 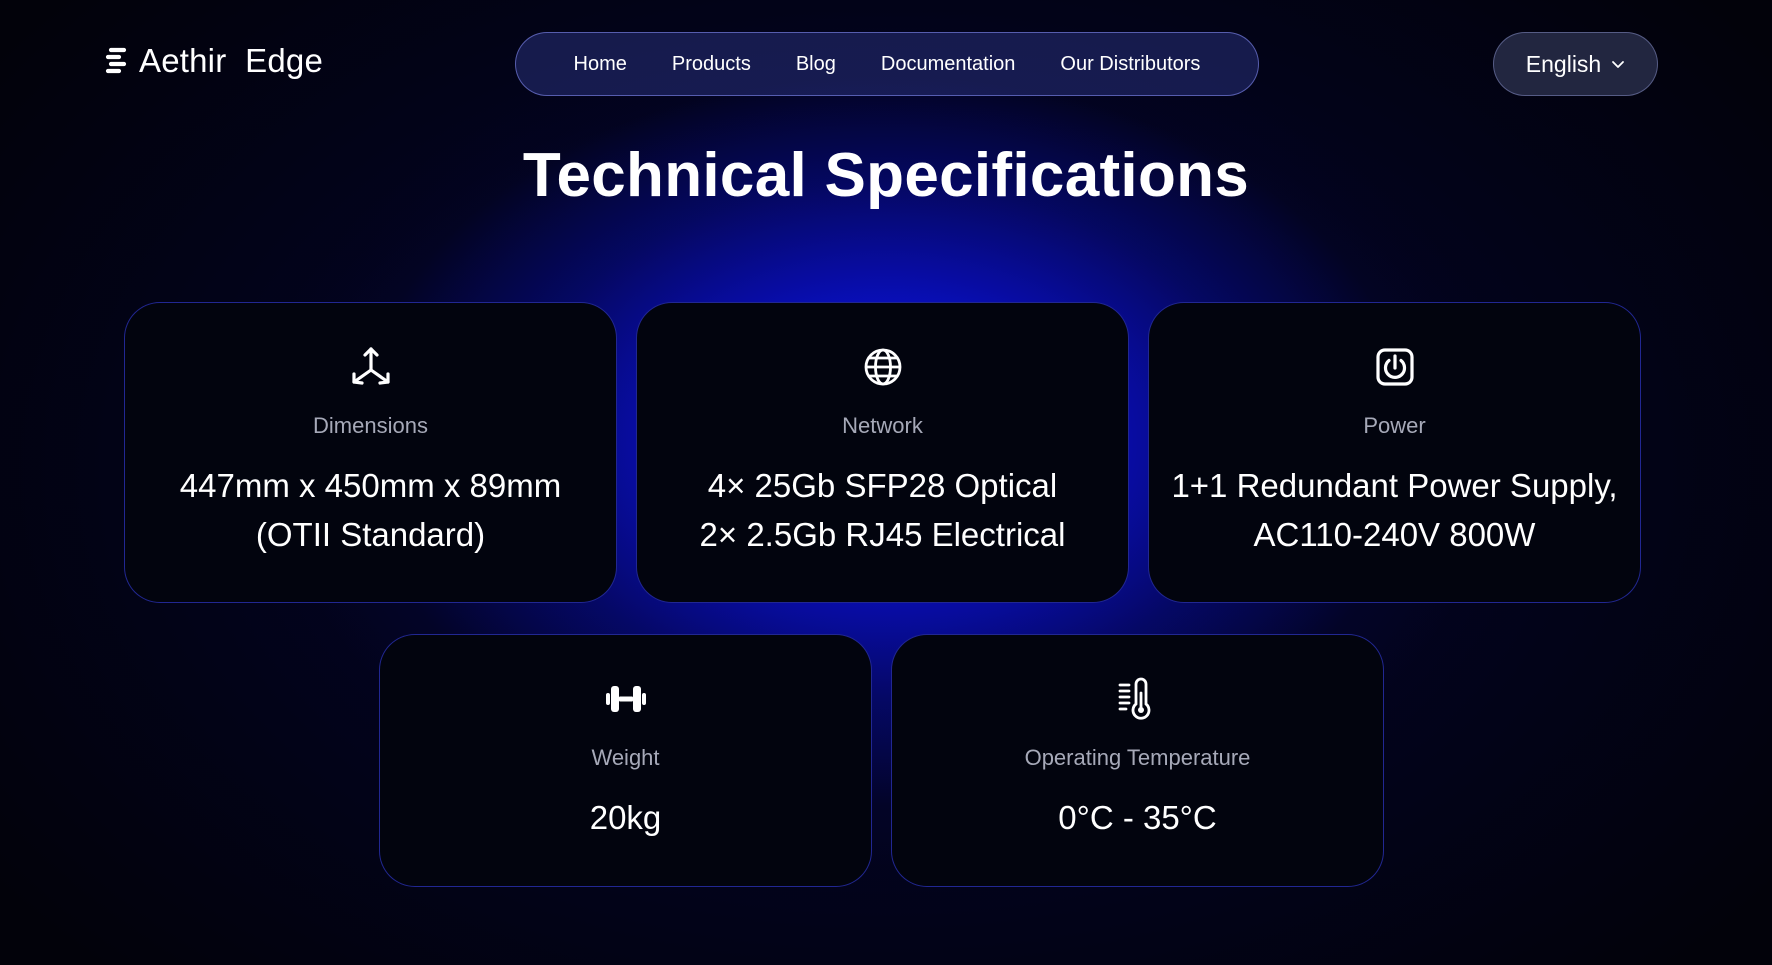 I want to click on spec-label: Weight, so click(x=625, y=757).